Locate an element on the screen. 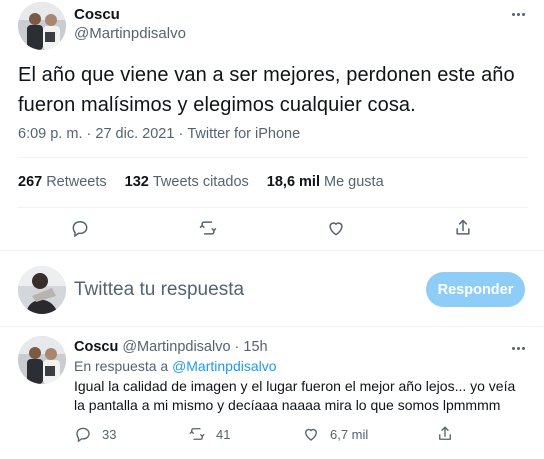 The width and height of the screenshot is (544, 459). reply-like-action: 6,7 mil is located at coordinates (335, 434).